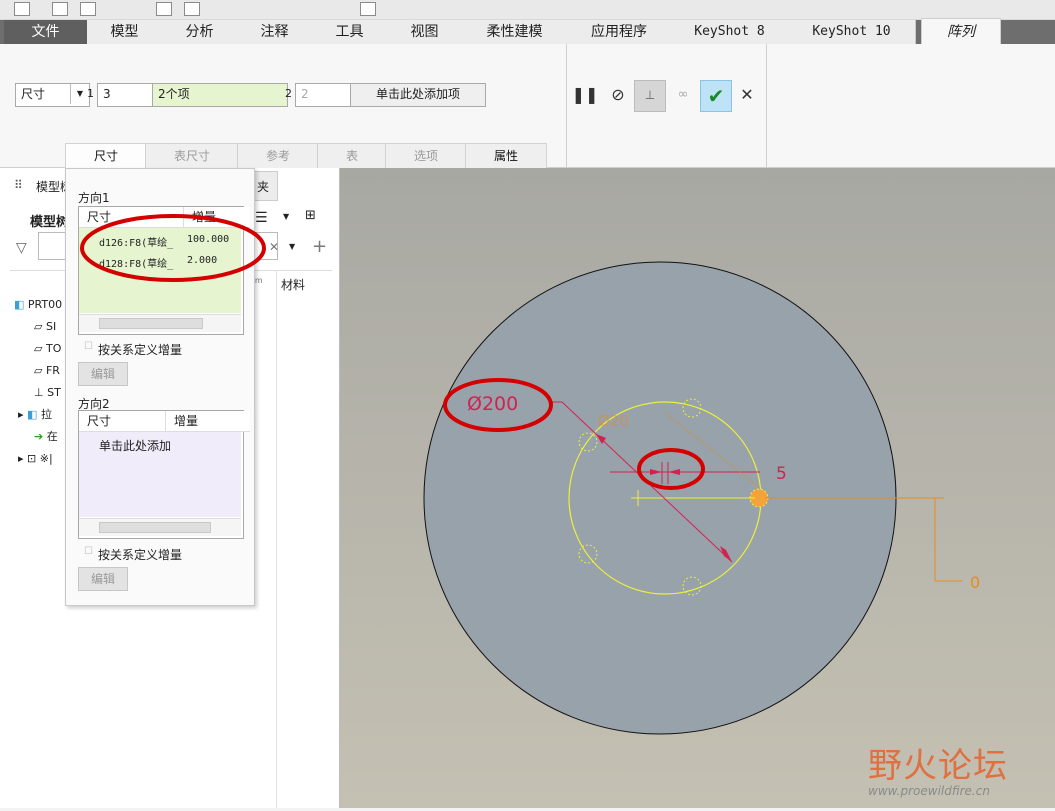  I want to click on dim-rows-annotation-svg, so click(173, 248).